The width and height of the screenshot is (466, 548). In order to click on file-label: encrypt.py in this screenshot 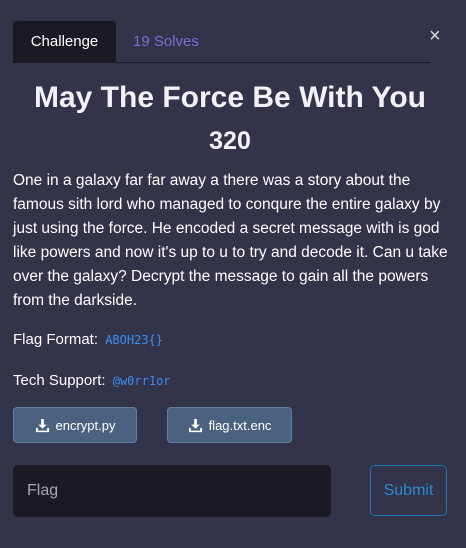, I will do `click(85, 425)`.